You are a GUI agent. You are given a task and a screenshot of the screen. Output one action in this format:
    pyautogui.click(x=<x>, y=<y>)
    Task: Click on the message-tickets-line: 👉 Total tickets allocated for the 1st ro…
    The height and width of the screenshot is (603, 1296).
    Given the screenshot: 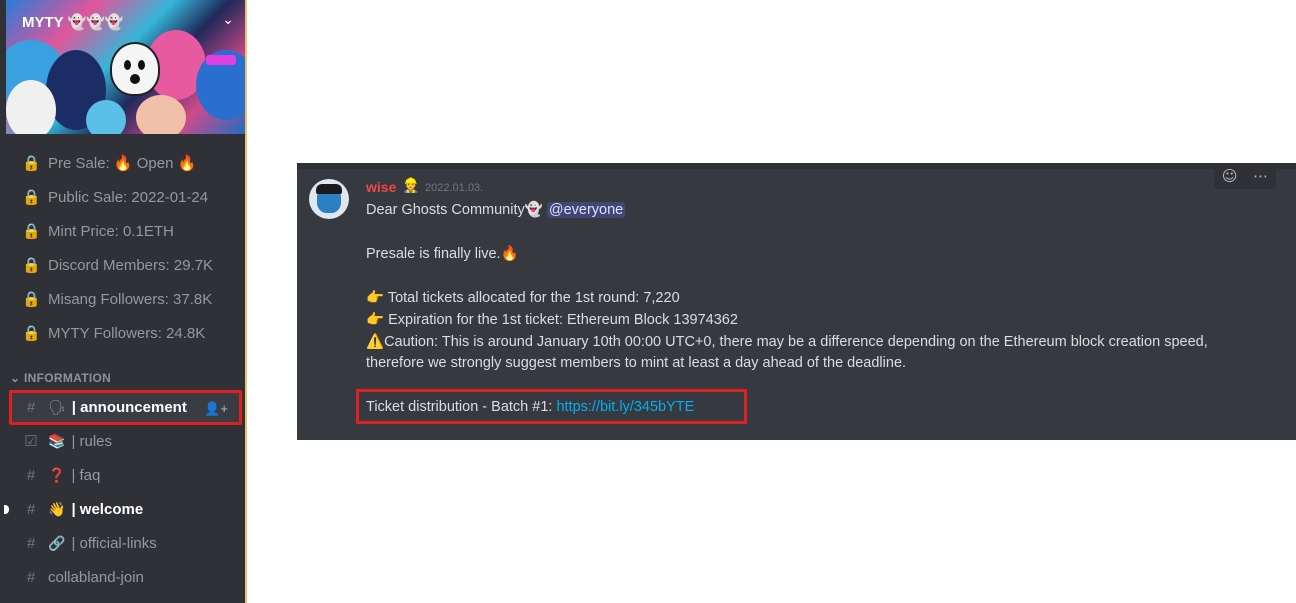 What is the action you would take?
    pyautogui.click(x=523, y=297)
    